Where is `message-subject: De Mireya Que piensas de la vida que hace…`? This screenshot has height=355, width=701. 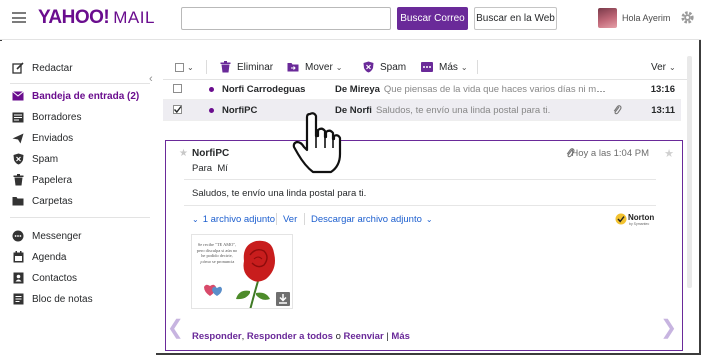 message-subject: De Mireya Que piensas de la vida que hace… is located at coordinates (472, 89).